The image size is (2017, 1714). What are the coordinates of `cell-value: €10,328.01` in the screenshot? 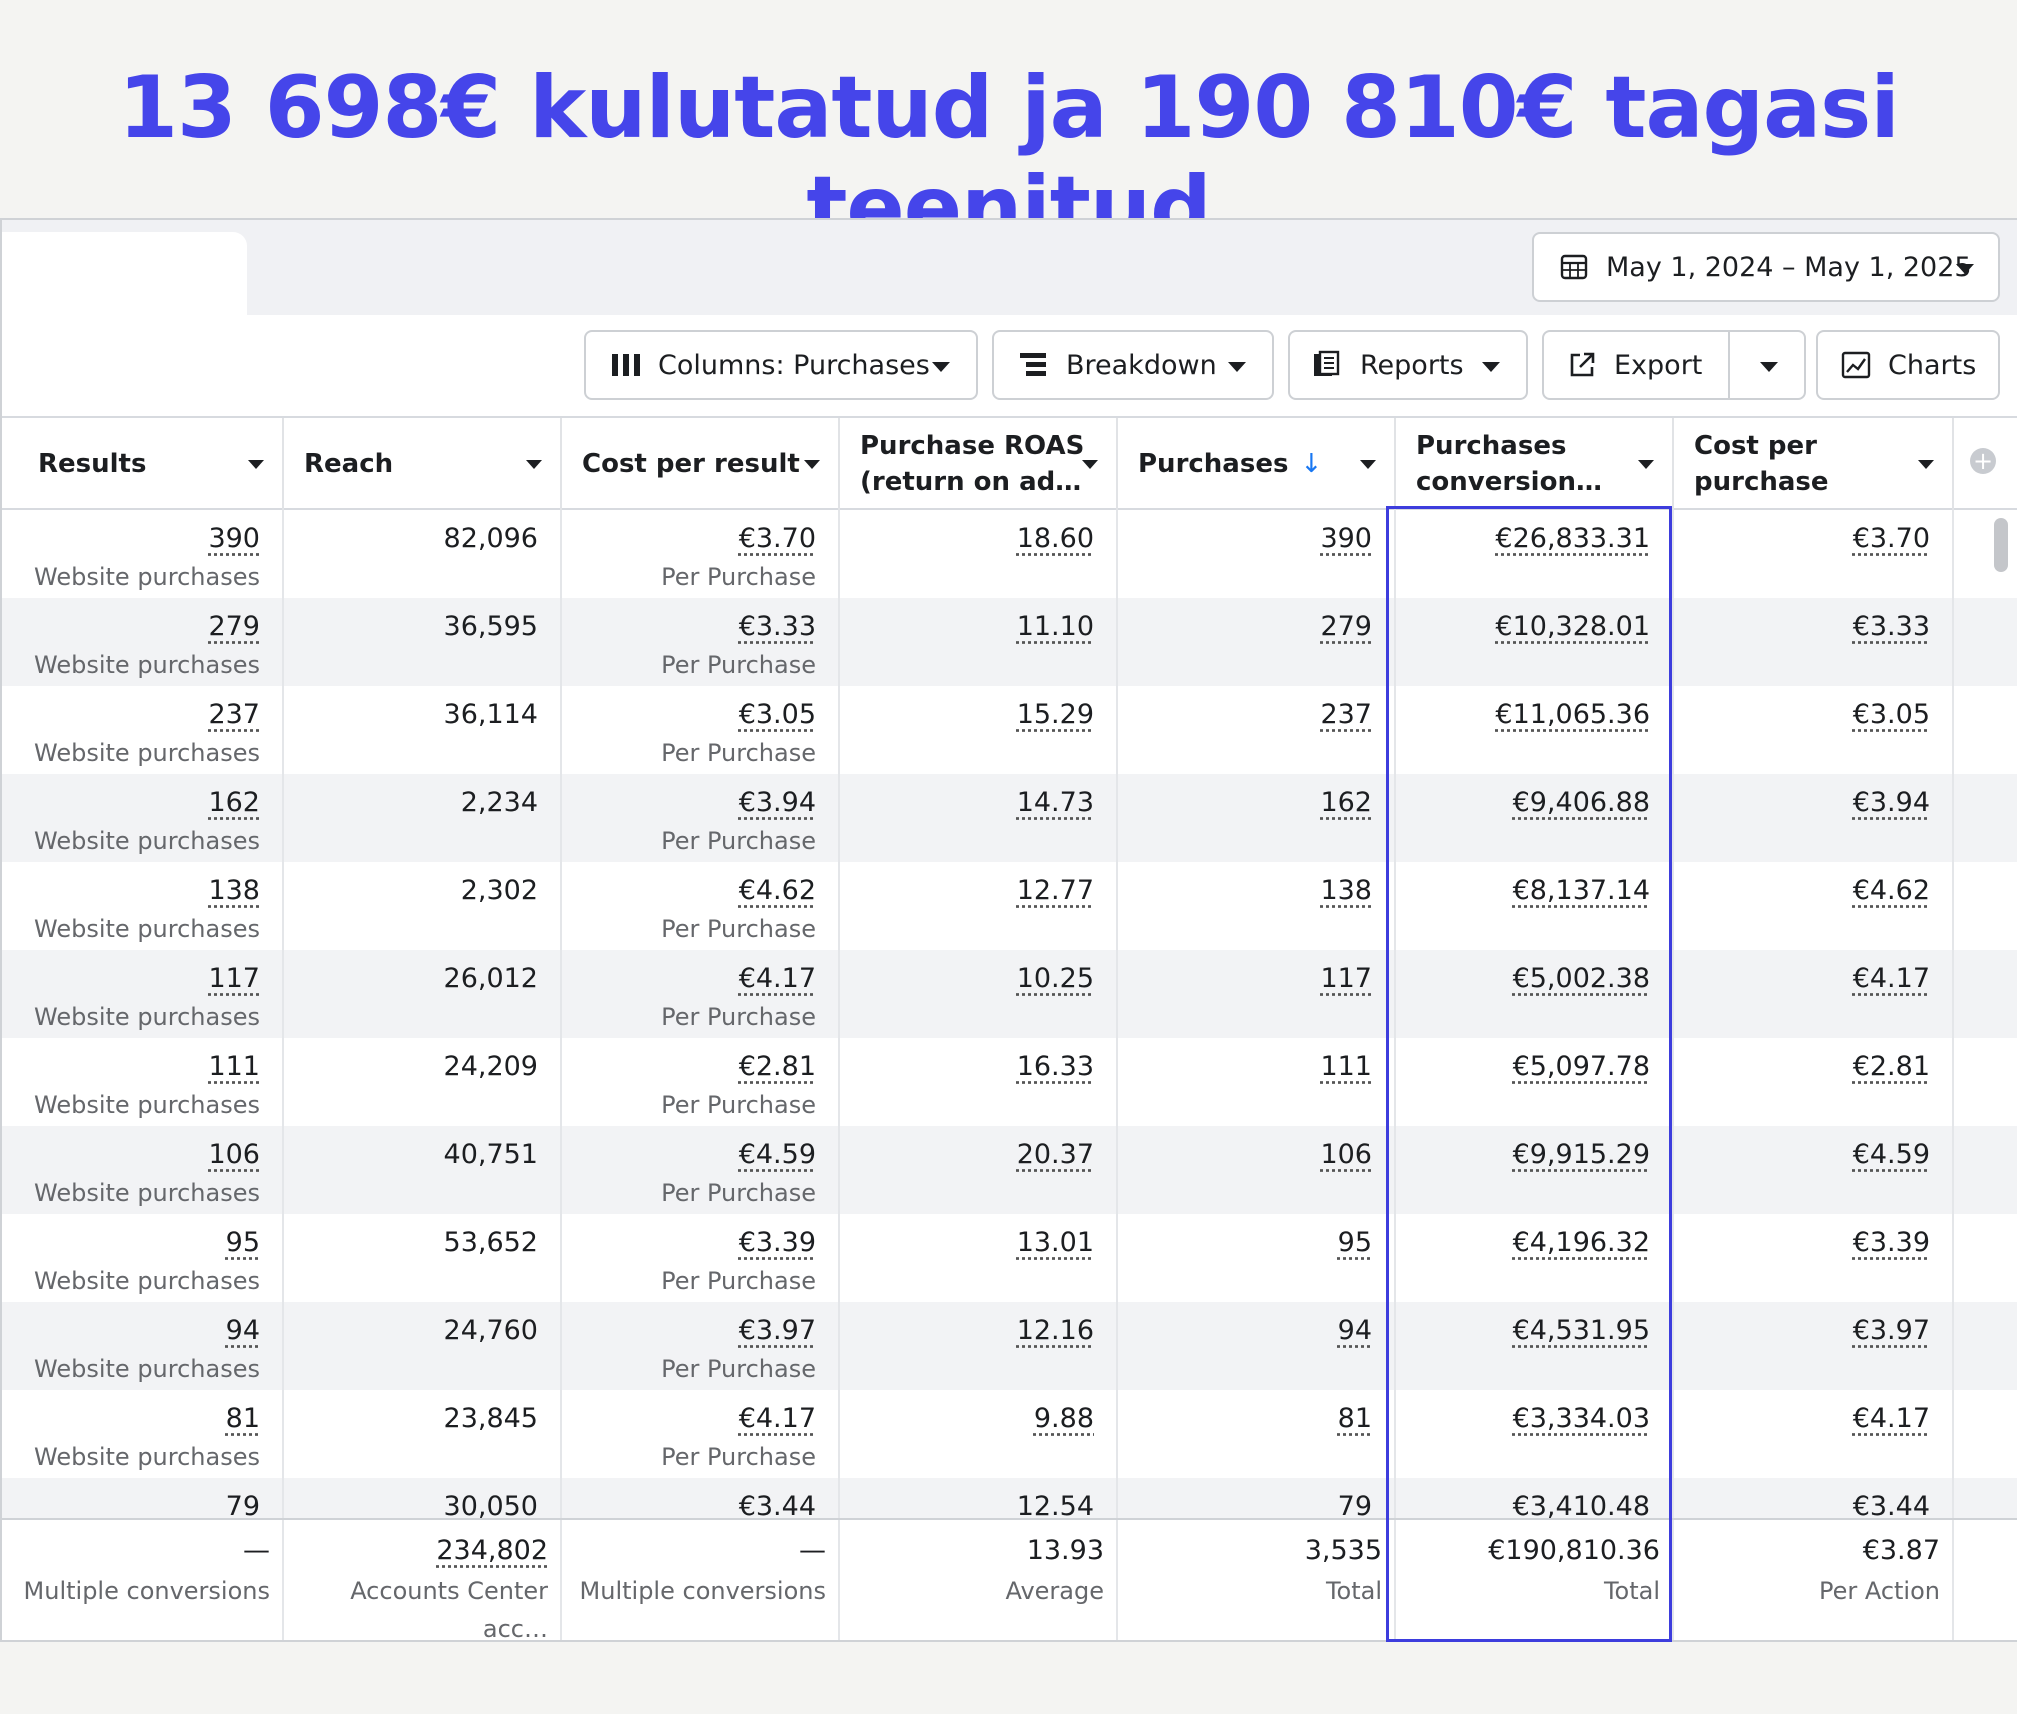 It's located at (1572, 626).